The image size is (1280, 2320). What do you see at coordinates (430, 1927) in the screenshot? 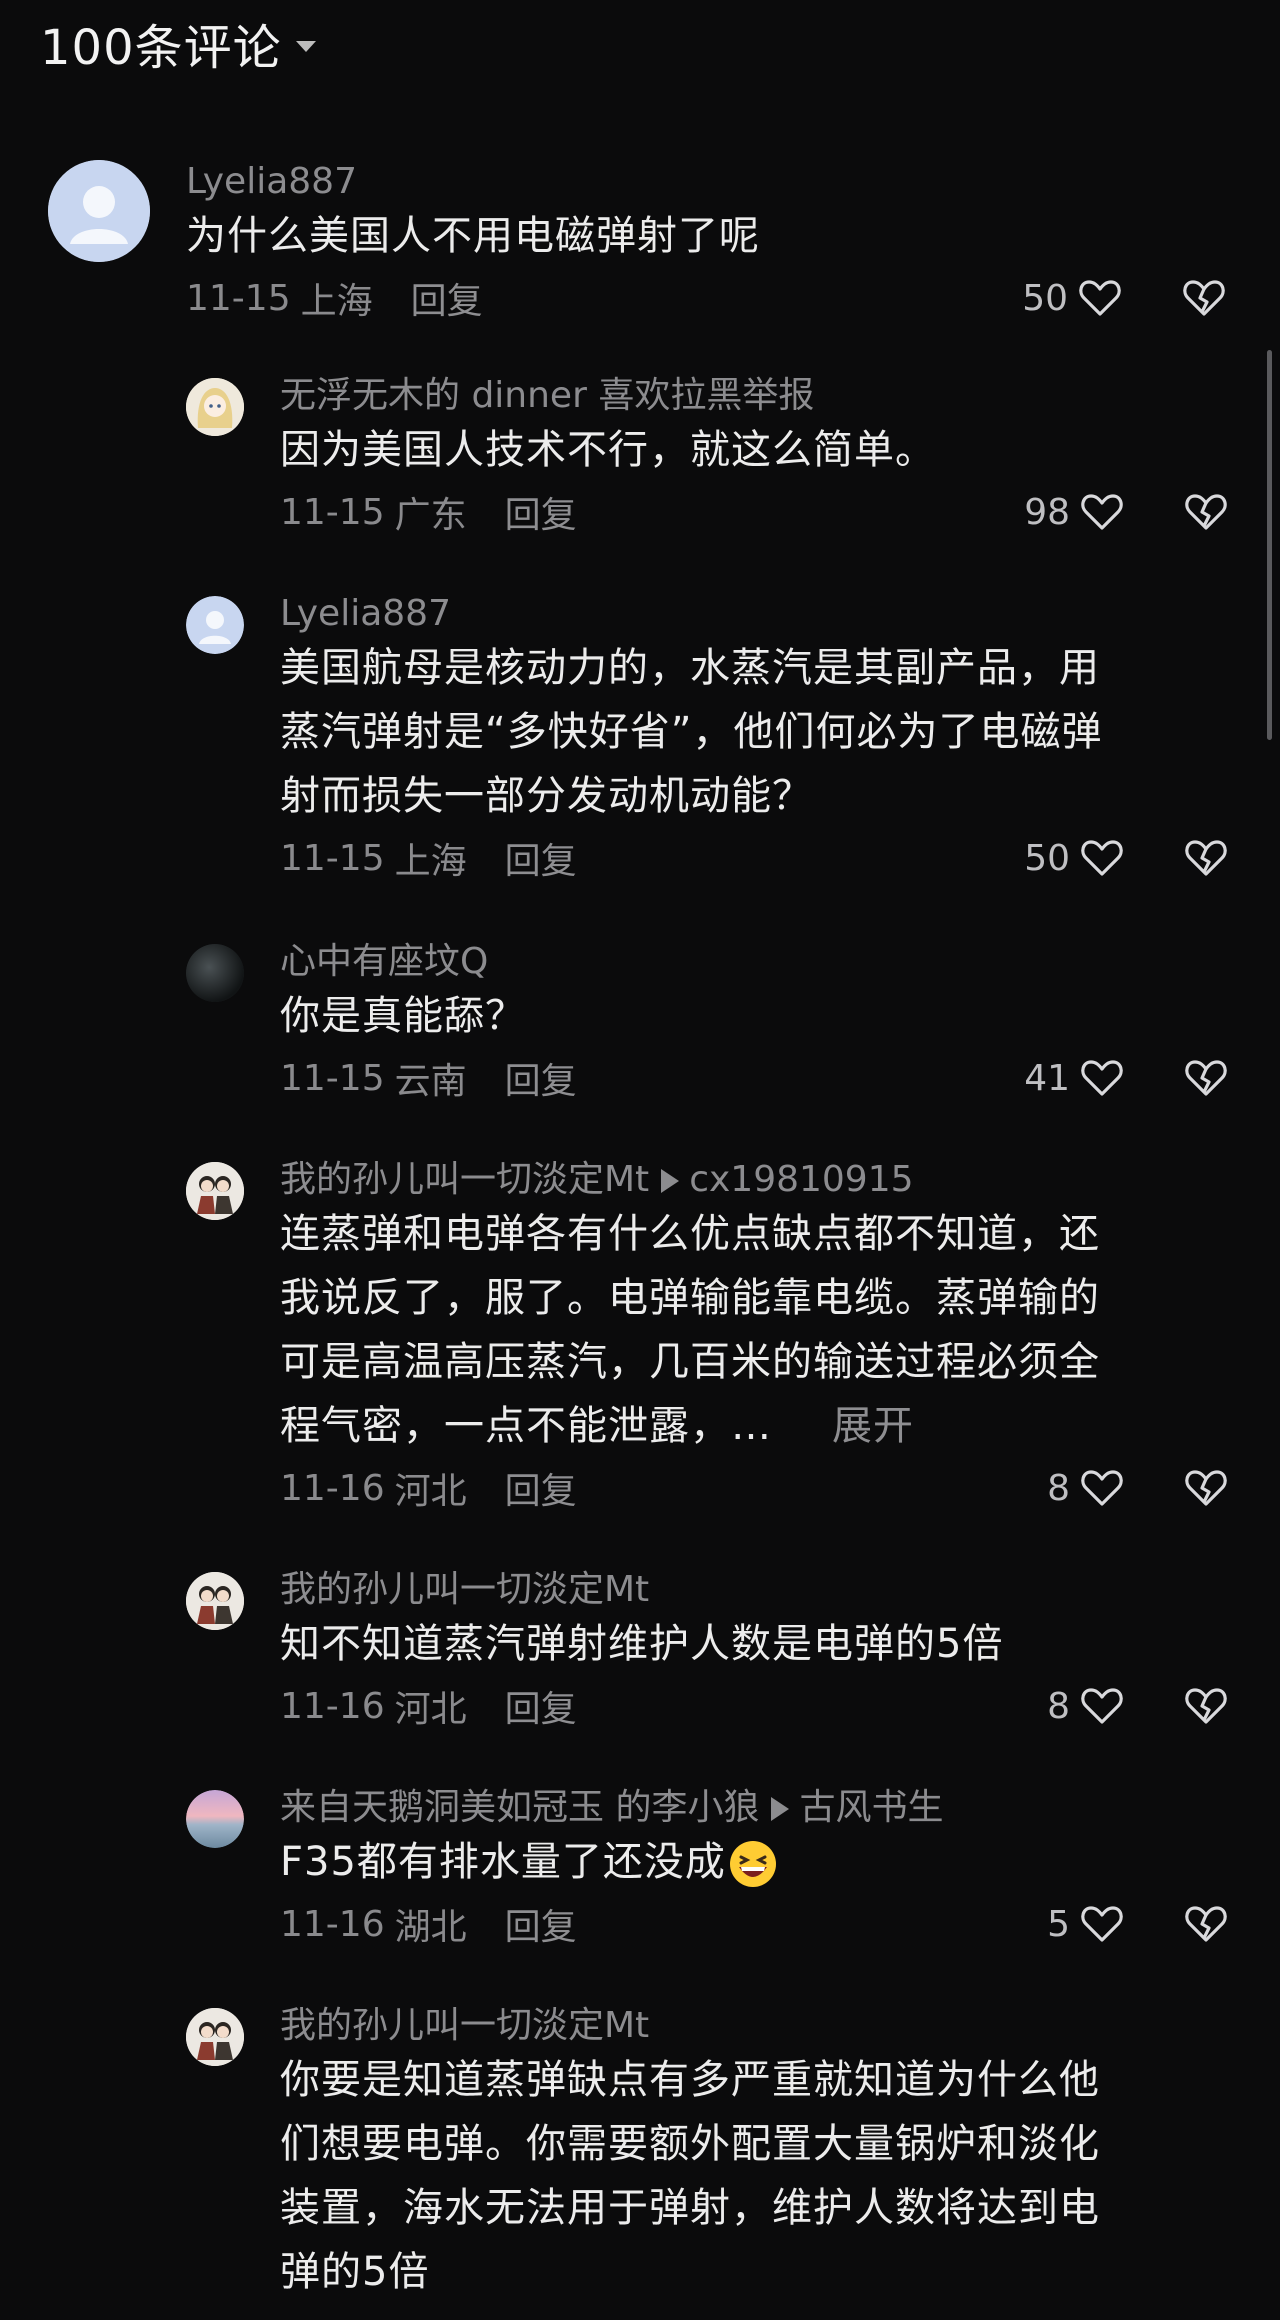
I see `comment-location: 湖北` at bounding box center [430, 1927].